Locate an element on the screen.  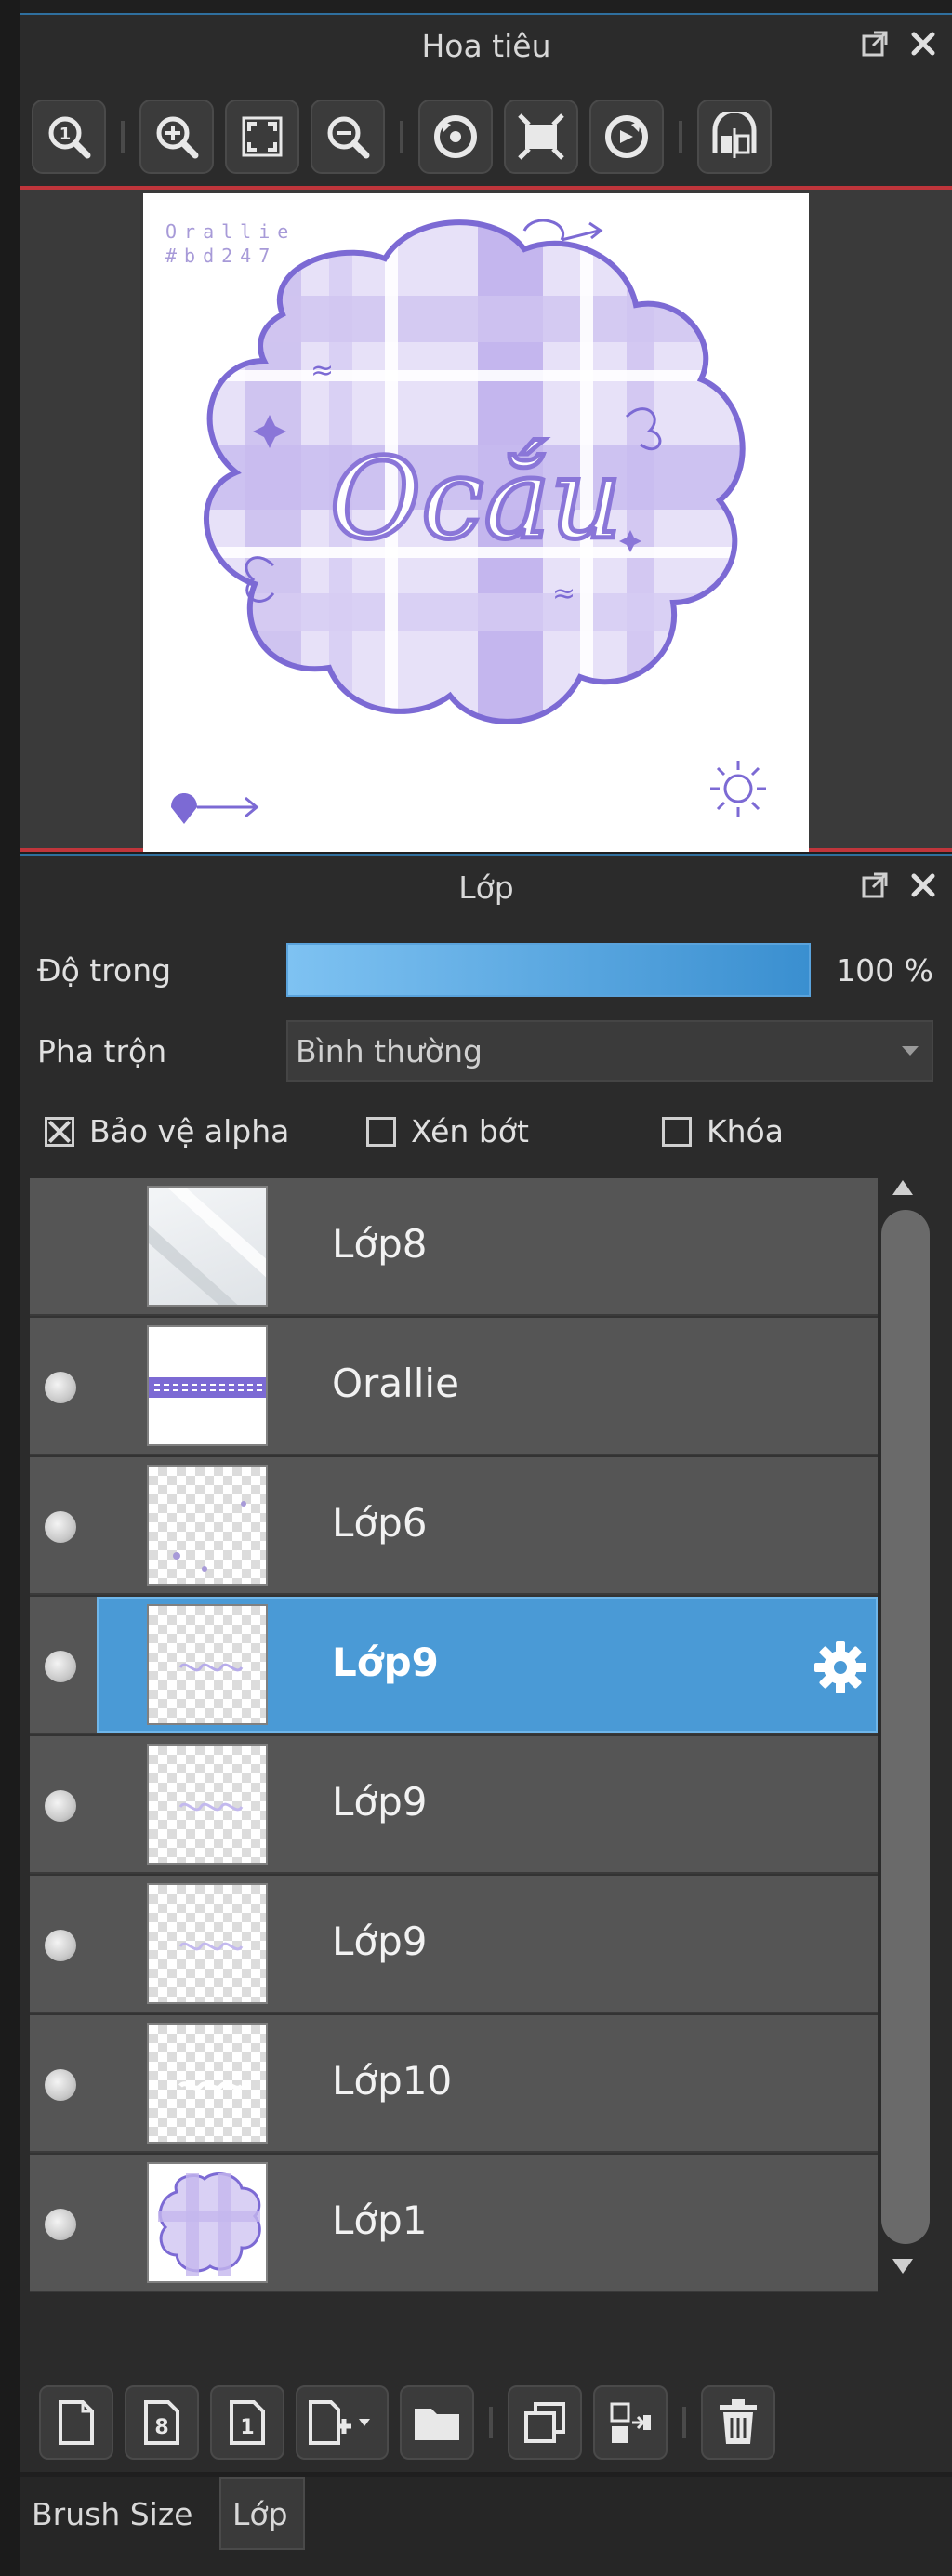
duplicate-layer-icon is located at coordinates (545, 2422).